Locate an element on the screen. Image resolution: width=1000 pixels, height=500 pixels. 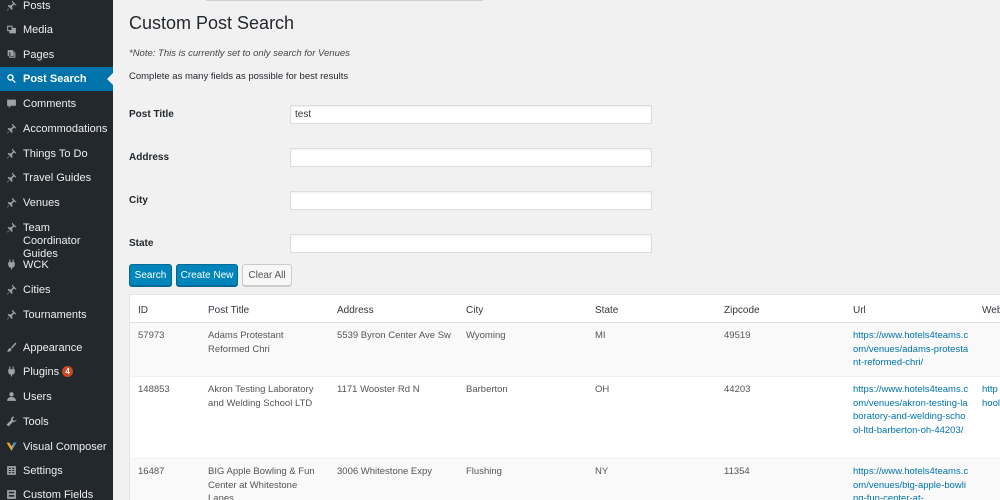
cell-state: OH is located at coordinates (602, 389).